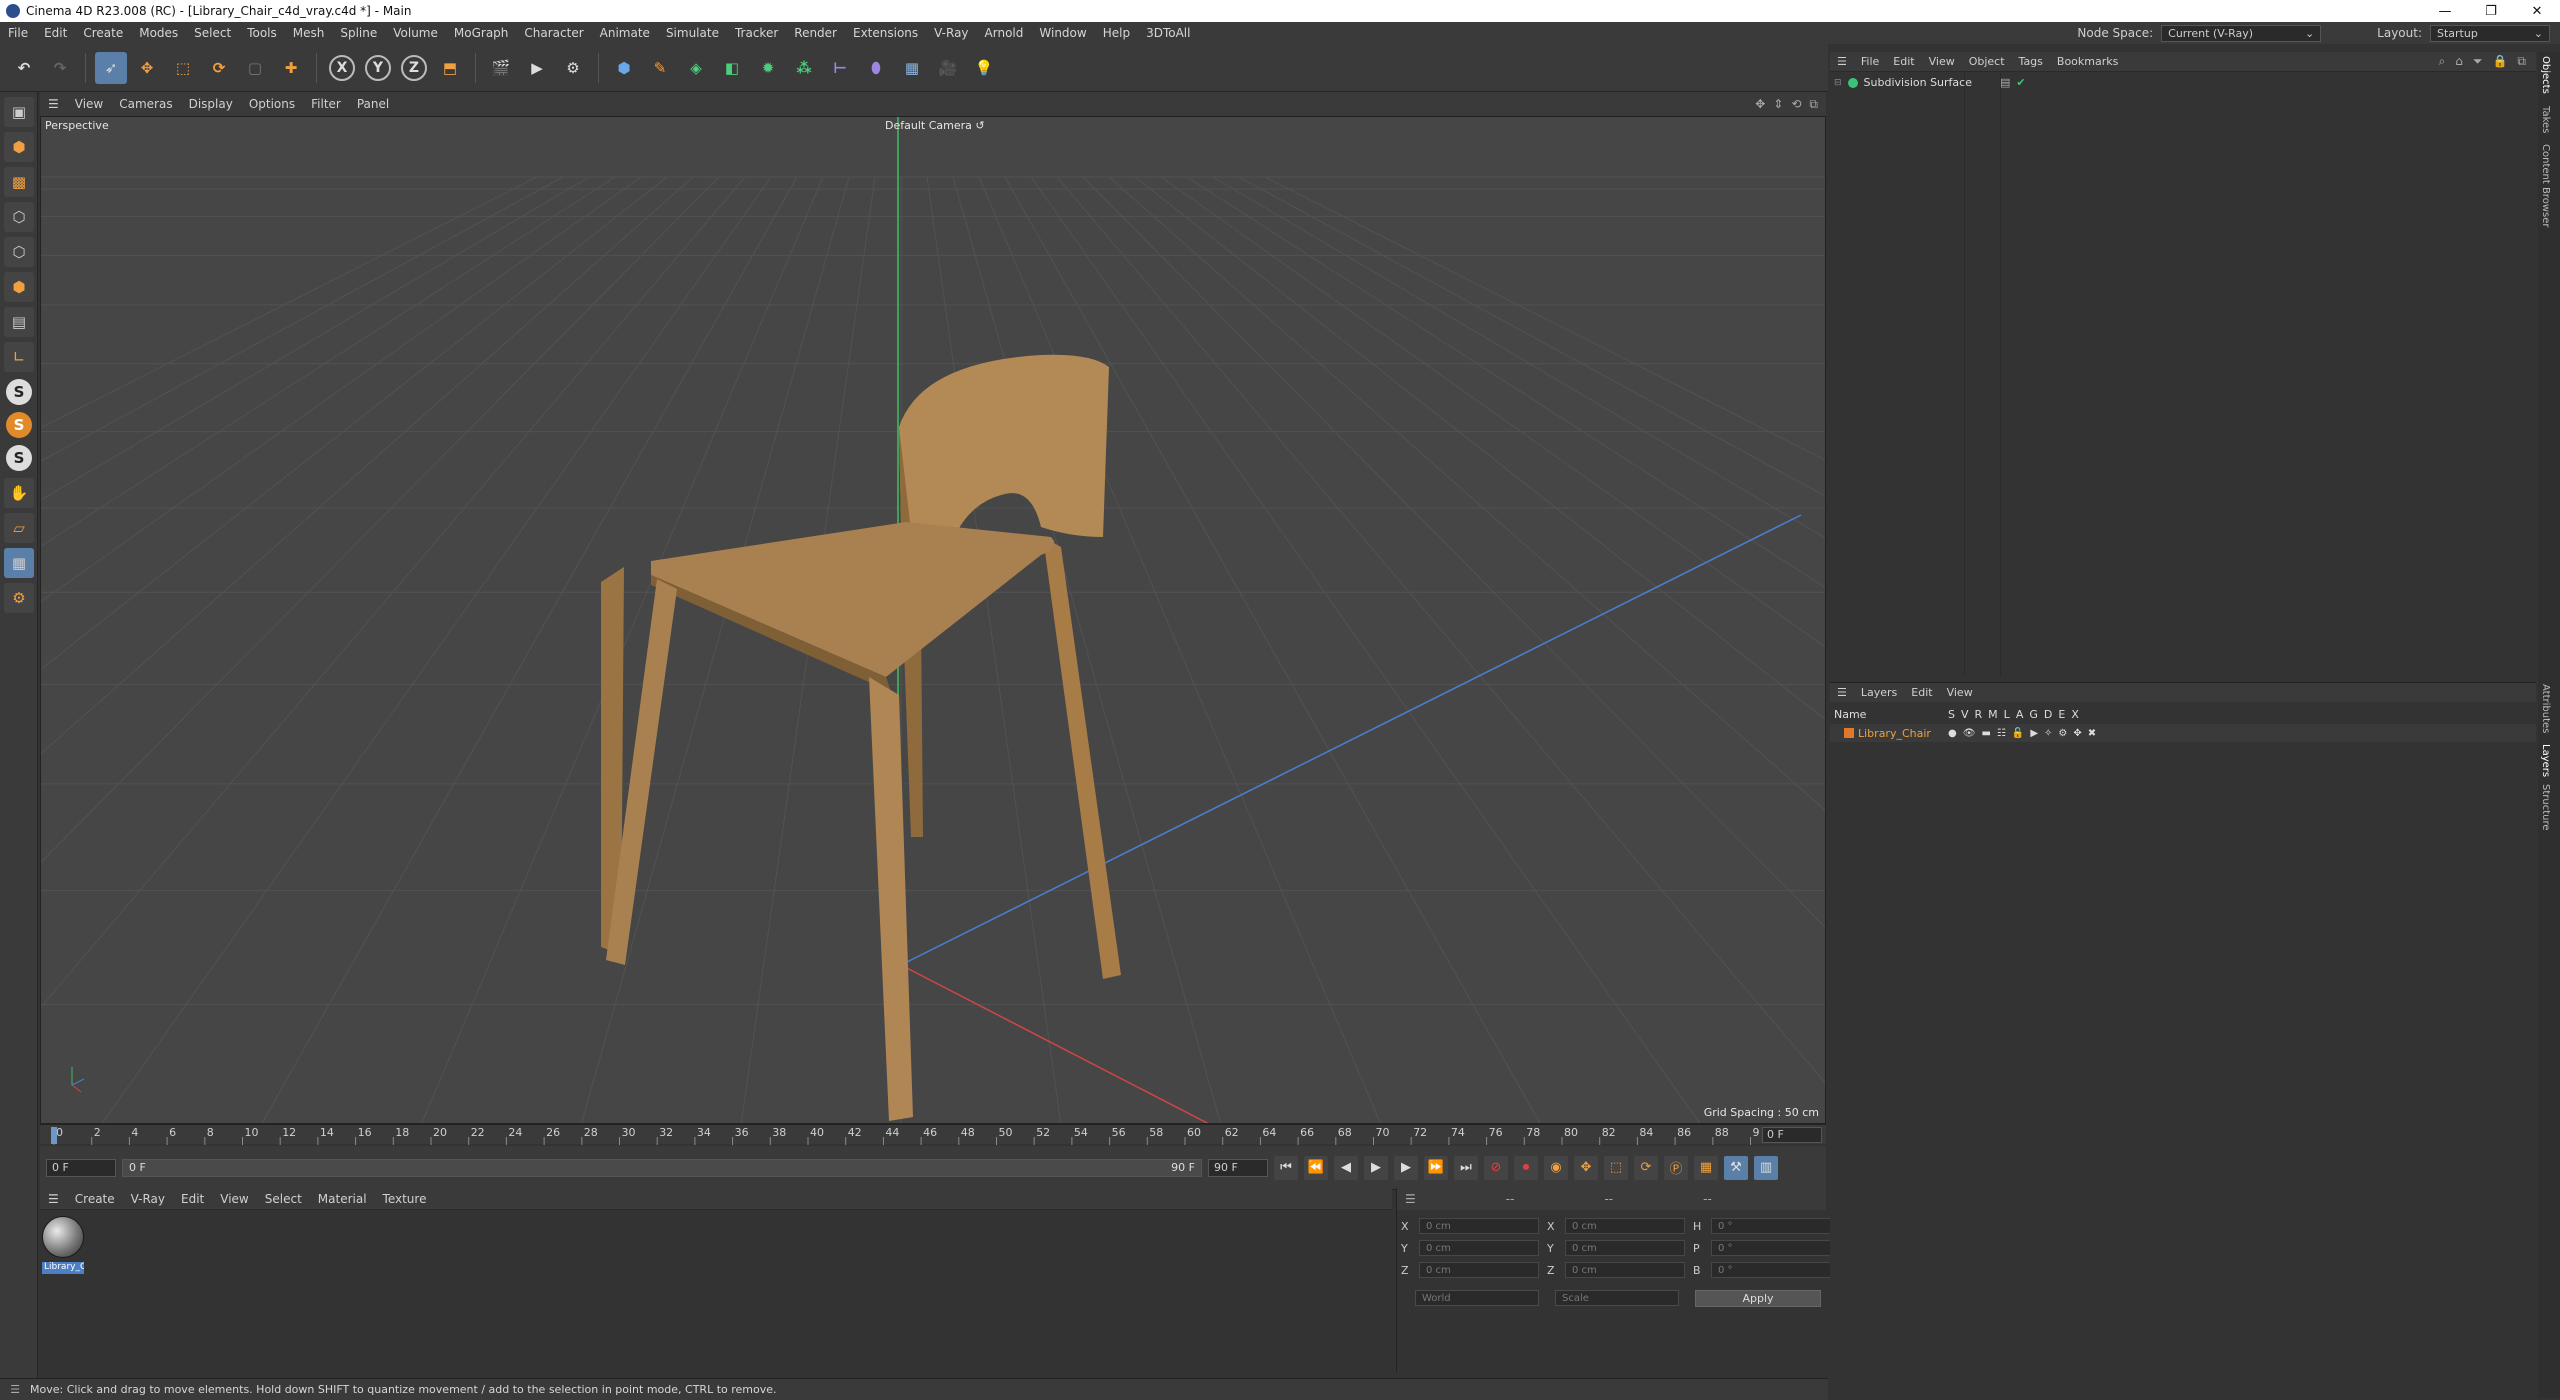  What do you see at coordinates (2062, 733) in the screenshot?
I see `deformers-toggle-icon: ⚙` at bounding box center [2062, 733].